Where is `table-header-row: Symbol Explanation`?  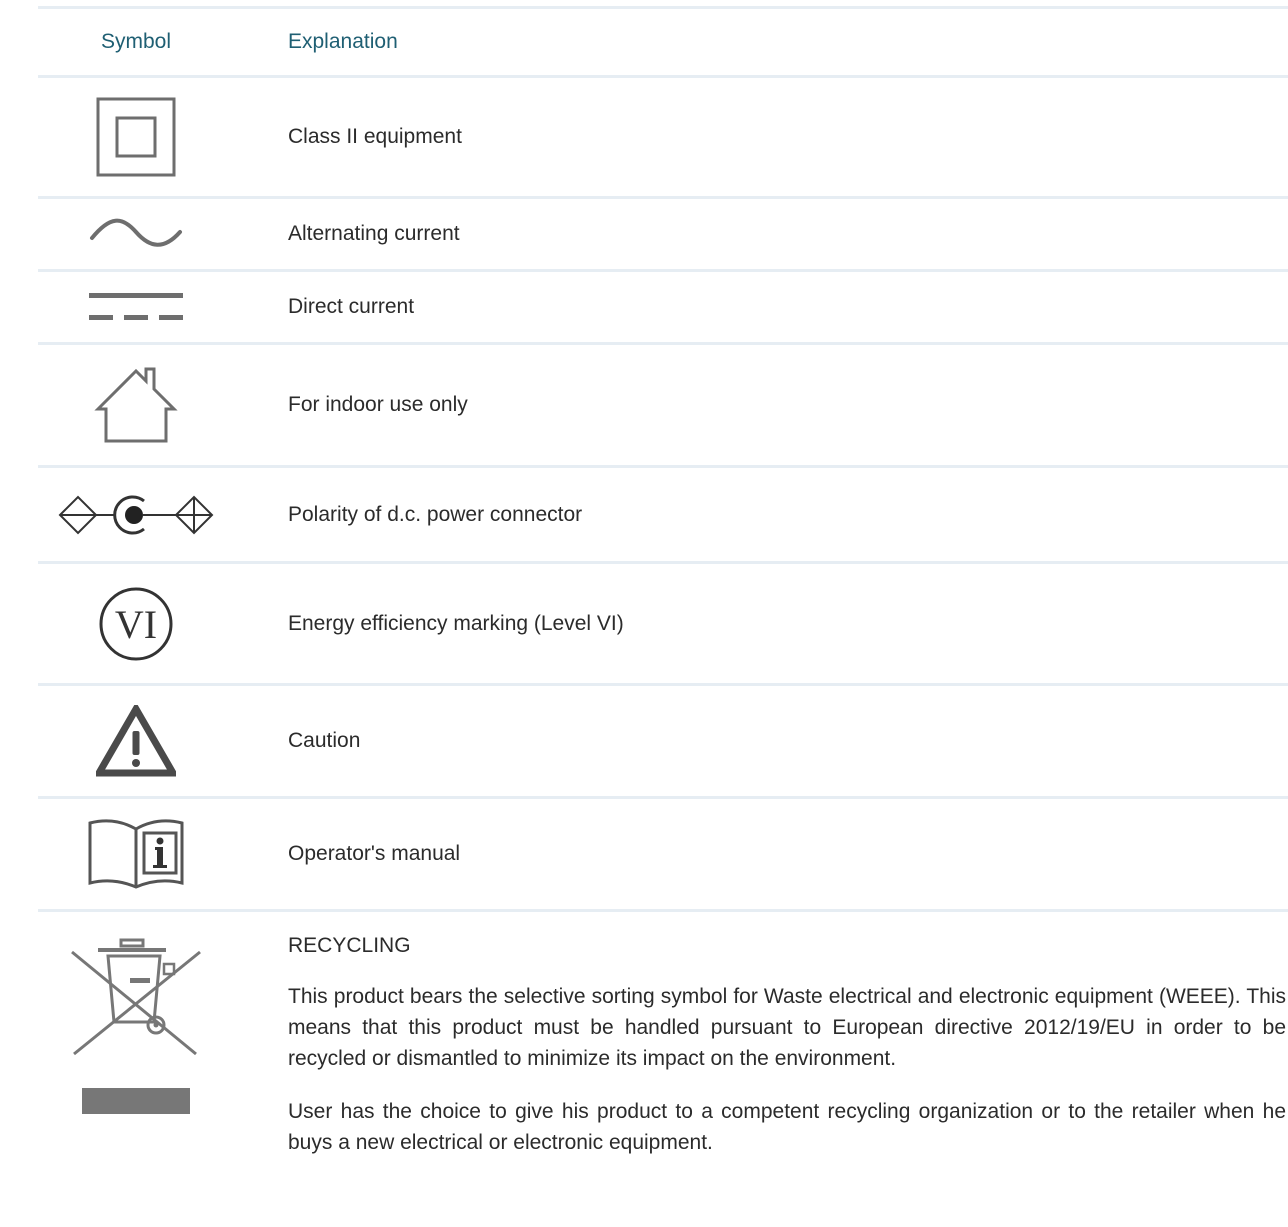
table-header-row: Symbol Explanation is located at coordinates (663, 43).